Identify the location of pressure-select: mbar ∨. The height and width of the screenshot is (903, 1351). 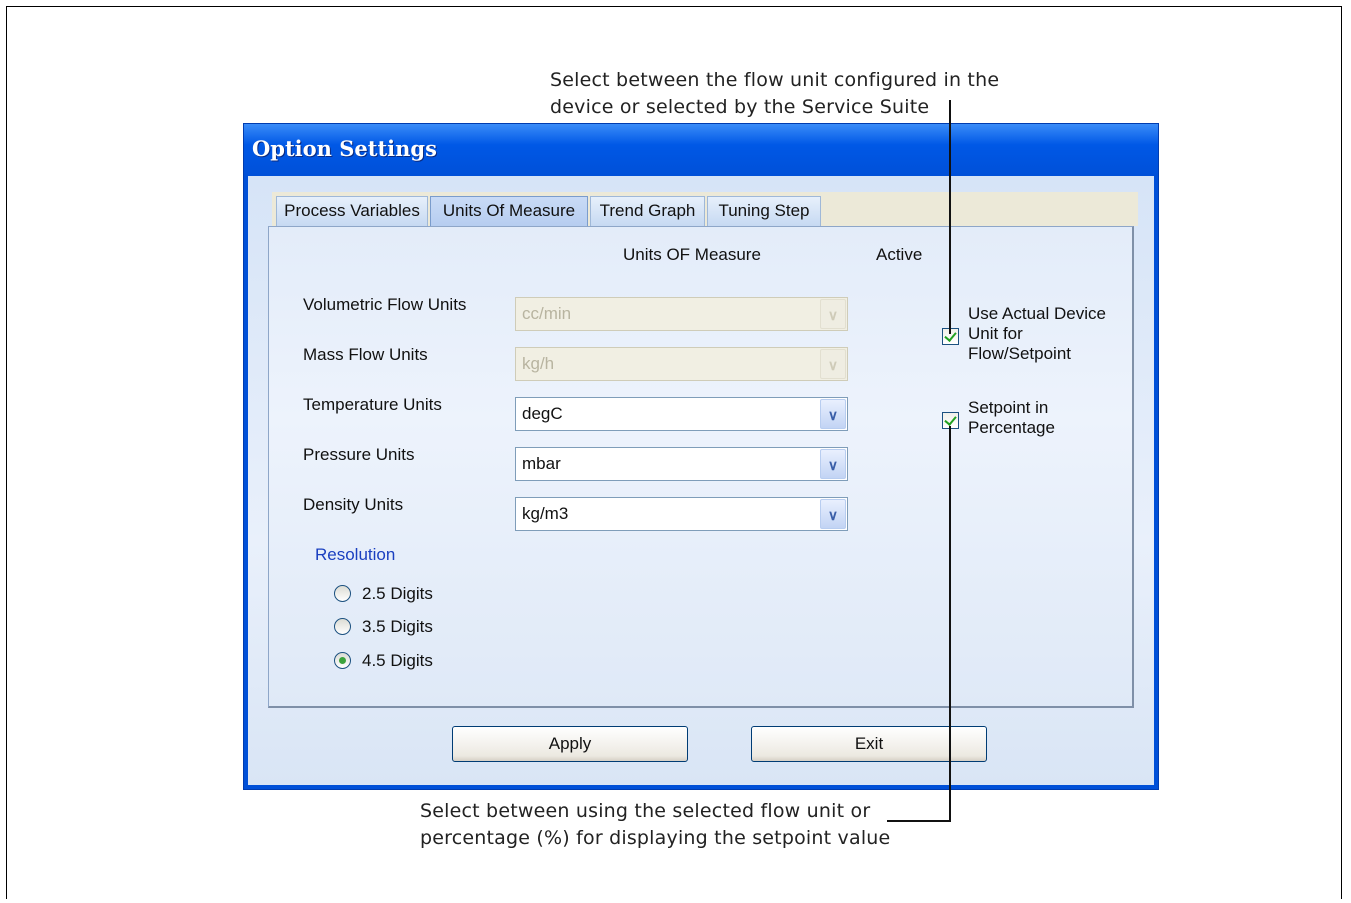
(681, 464).